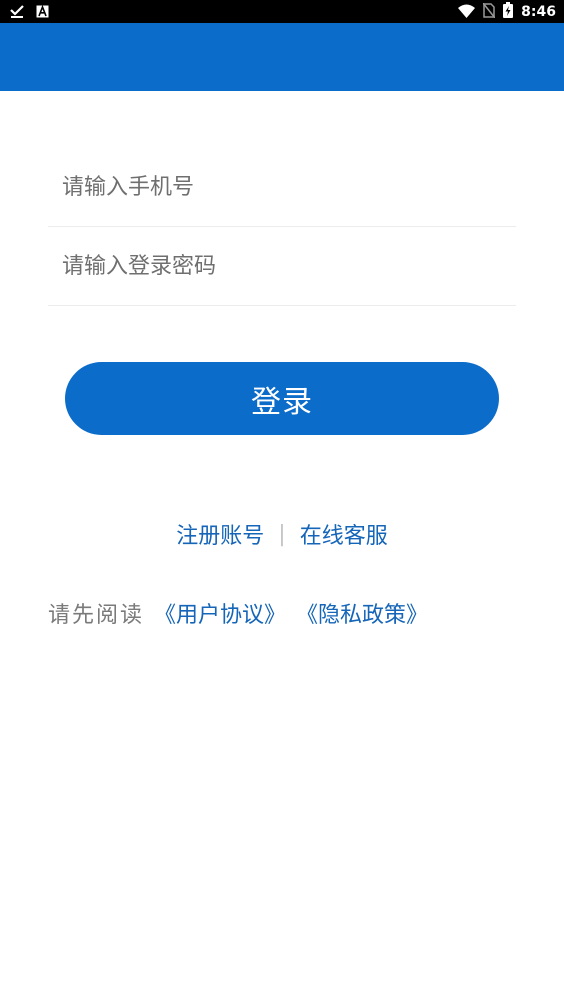 This screenshot has height=1002, width=564. Describe the element at coordinates (96, 615) in the screenshot. I see `agreement-prefix: 请先阅读` at that location.